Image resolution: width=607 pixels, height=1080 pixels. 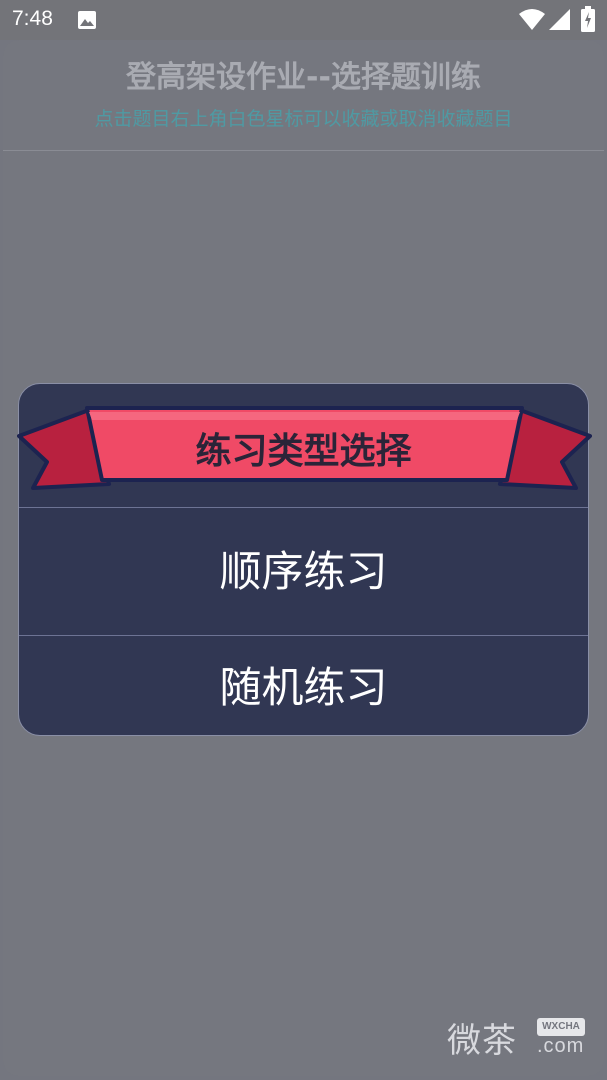 I want to click on random-practice-button: 随机练习, so click(x=303, y=686).